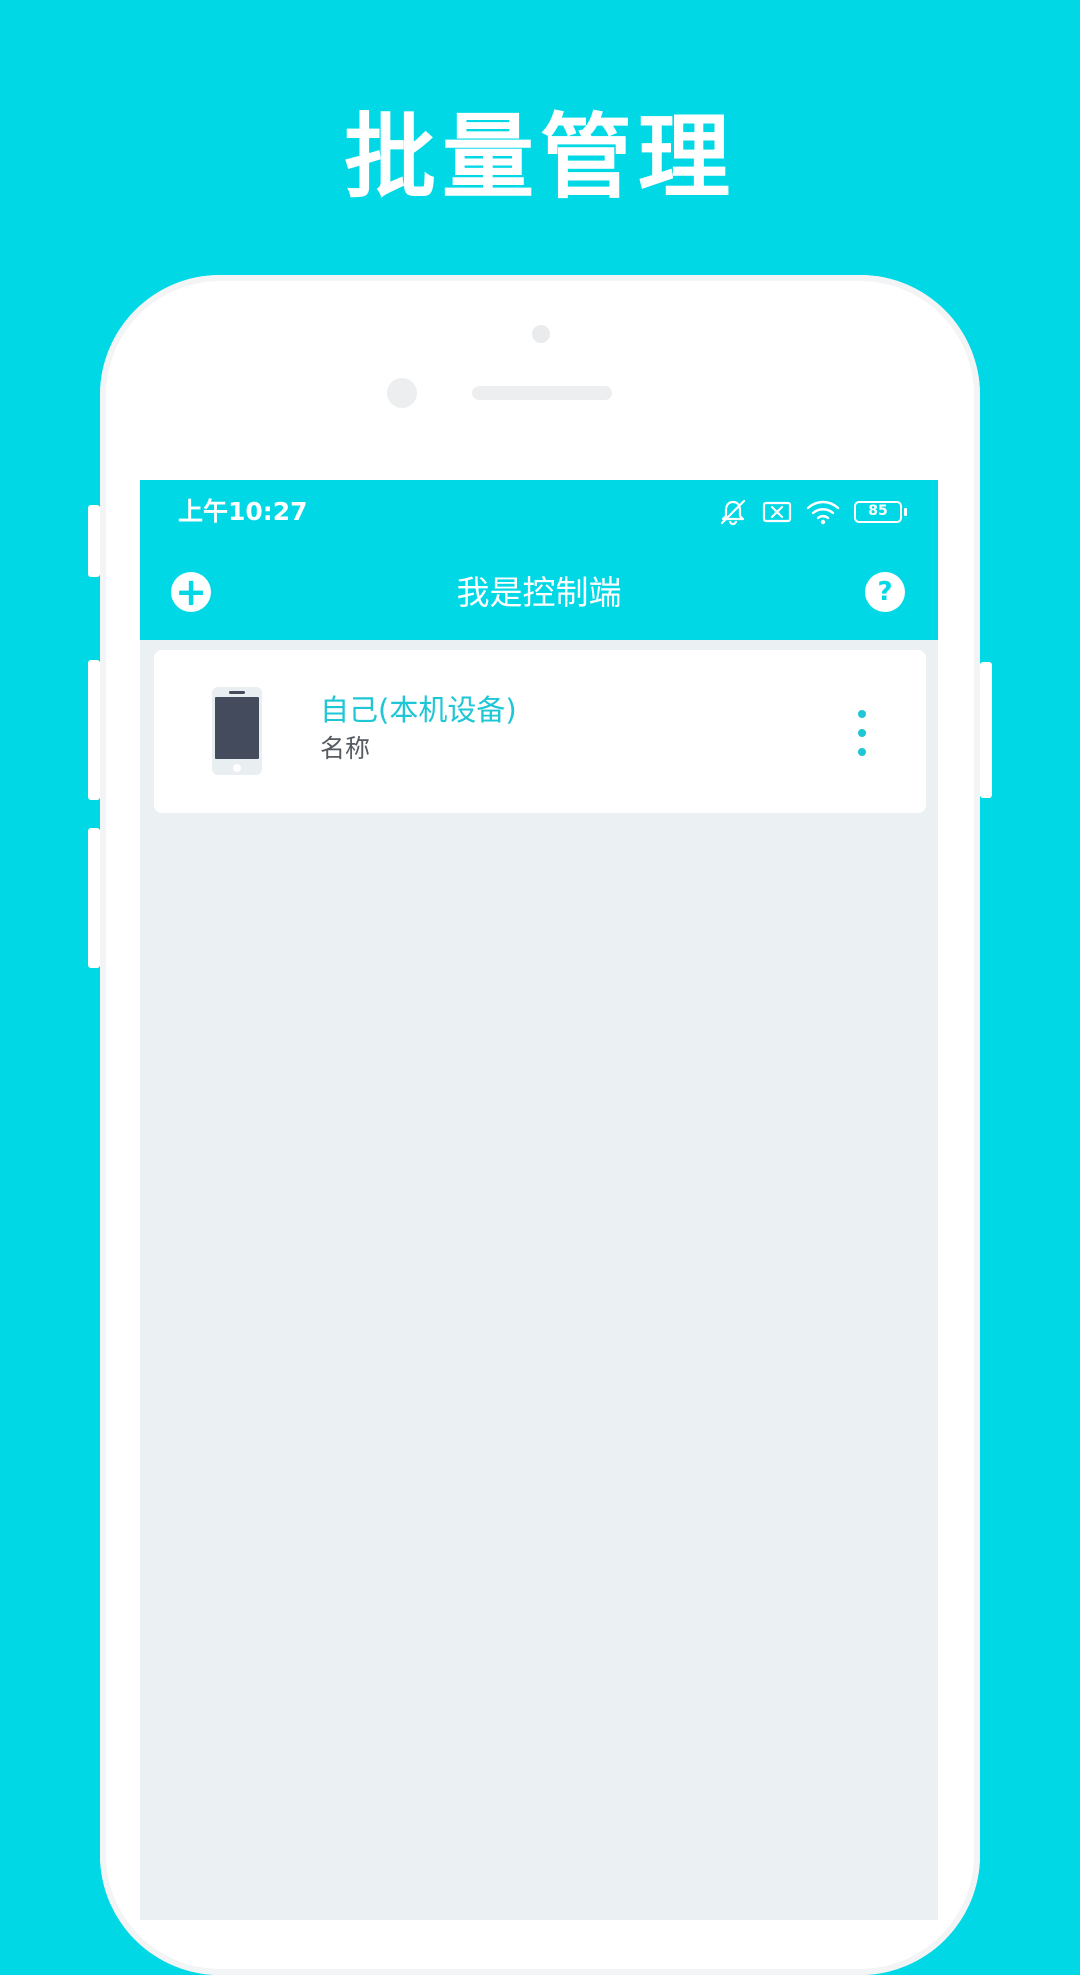 The width and height of the screenshot is (1080, 1975). Describe the element at coordinates (539, 157) in the screenshot. I see `promo-headline: 批量管理` at that location.